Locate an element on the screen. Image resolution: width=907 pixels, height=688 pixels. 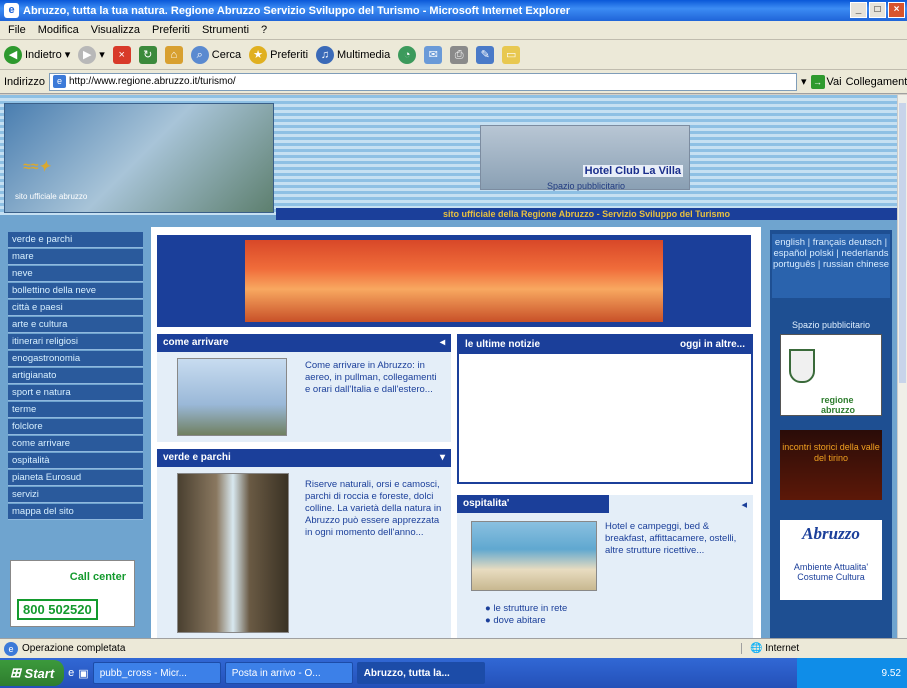
menu-favorites: Preferiti is located at coordinates (171, 30).